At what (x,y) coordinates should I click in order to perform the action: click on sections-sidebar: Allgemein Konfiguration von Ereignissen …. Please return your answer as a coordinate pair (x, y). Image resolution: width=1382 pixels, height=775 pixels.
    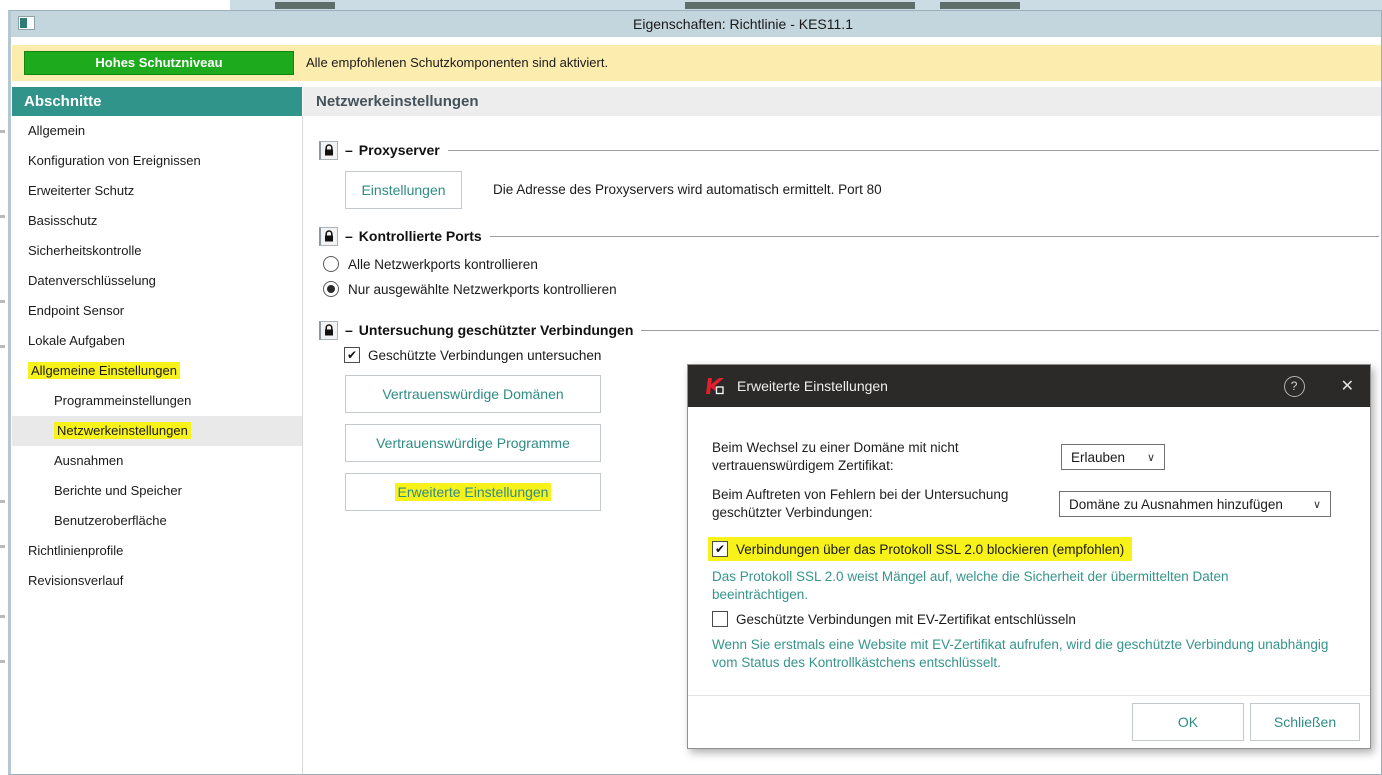
    Looking at the image, I should click on (157, 356).